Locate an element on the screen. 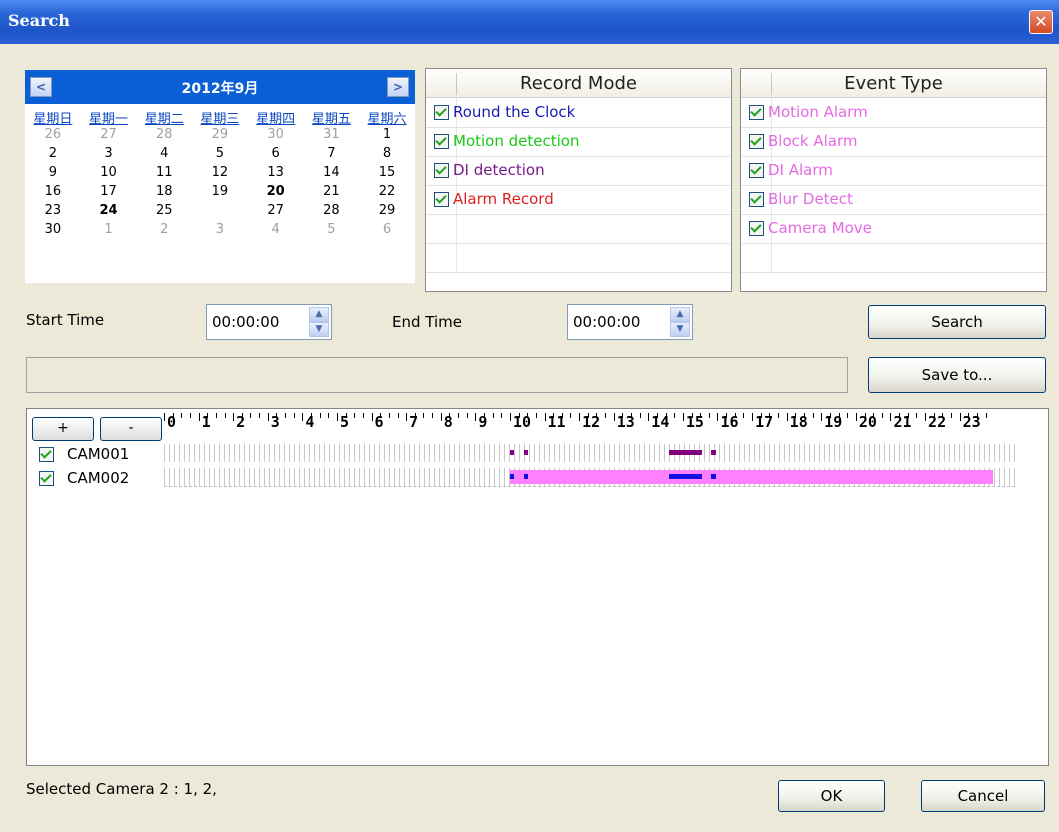 The width and height of the screenshot is (1059, 832). record-mode-item: Motion detection is located at coordinates (578, 142).